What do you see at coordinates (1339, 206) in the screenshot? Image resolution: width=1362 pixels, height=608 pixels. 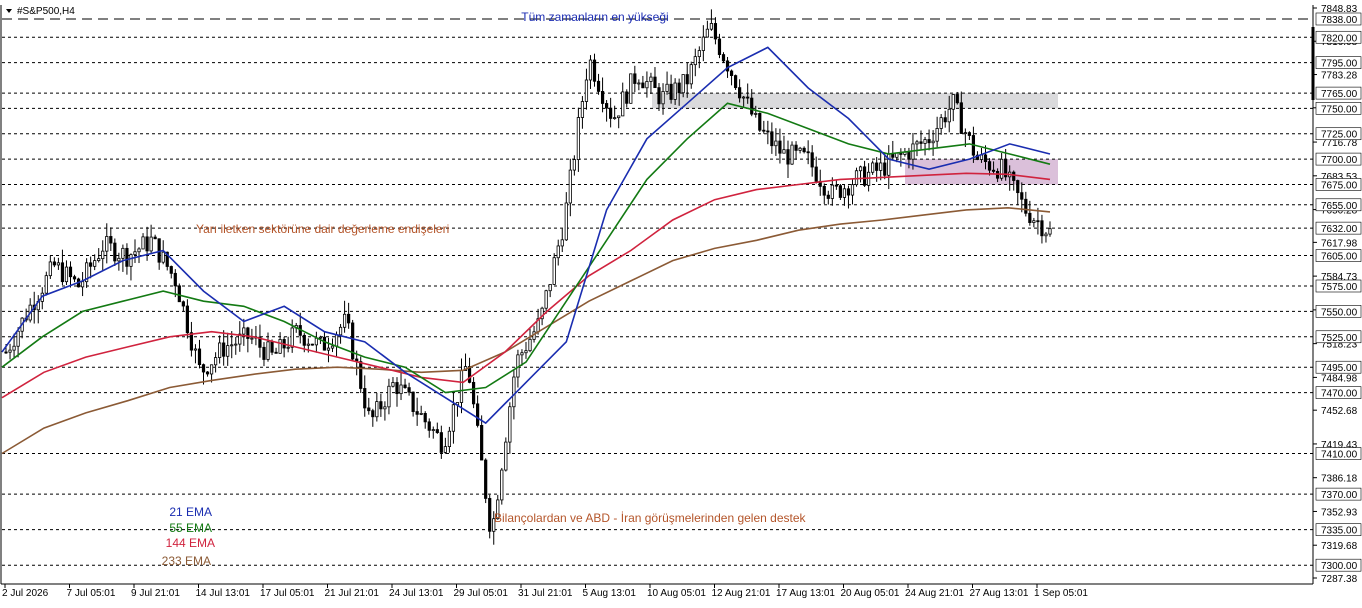 I see `level-price-label: 7655.00` at bounding box center [1339, 206].